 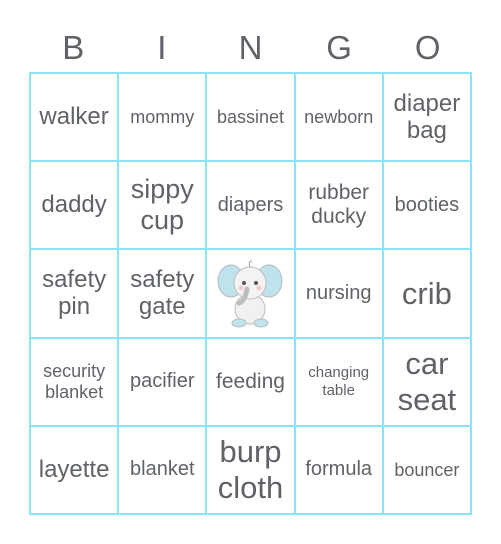 What do you see at coordinates (339, 47) in the screenshot?
I see `header-letter-g: G` at bounding box center [339, 47].